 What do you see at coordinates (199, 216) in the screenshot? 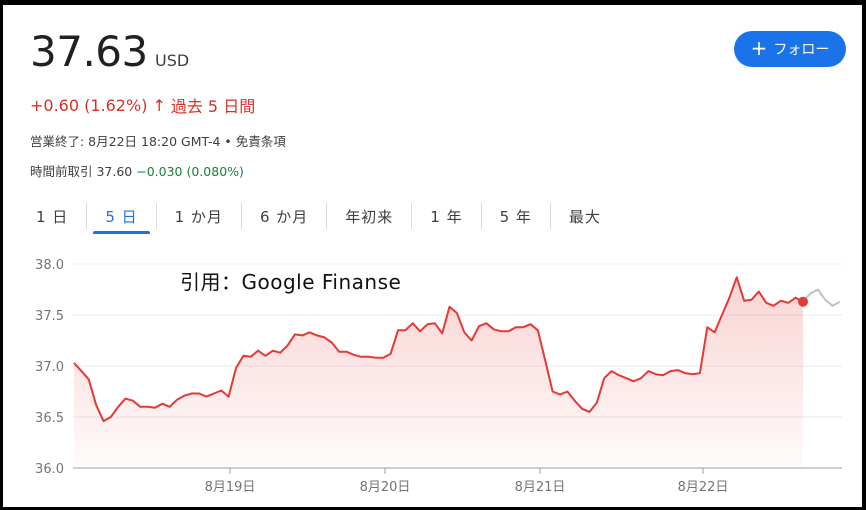
I see `tab-1m: 1 か月` at bounding box center [199, 216].